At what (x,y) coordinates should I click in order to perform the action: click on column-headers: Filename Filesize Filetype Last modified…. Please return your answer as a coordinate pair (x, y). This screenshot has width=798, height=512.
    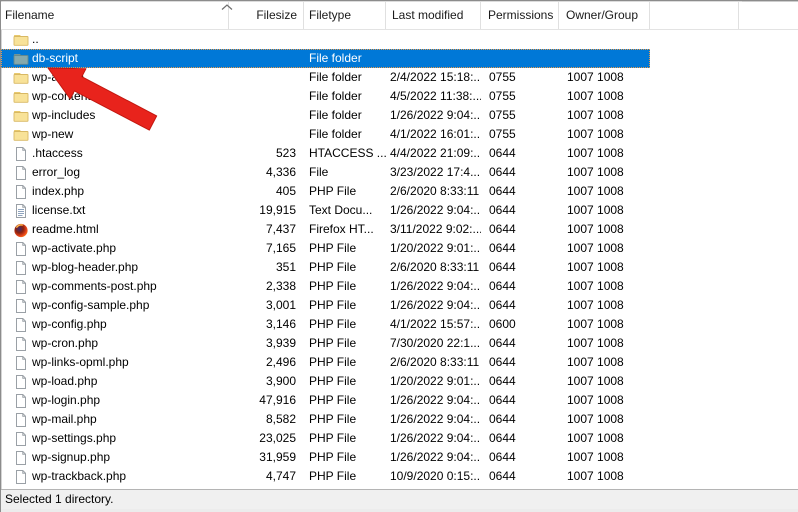
    Looking at the image, I should click on (399, 16).